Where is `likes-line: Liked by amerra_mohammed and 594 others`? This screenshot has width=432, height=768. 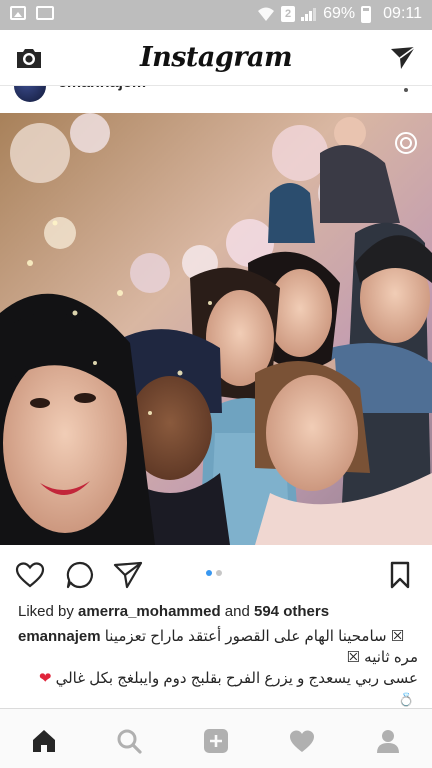
likes-line: Liked by amerra_mohammed and 594 others is located at coordinates (173, 611).